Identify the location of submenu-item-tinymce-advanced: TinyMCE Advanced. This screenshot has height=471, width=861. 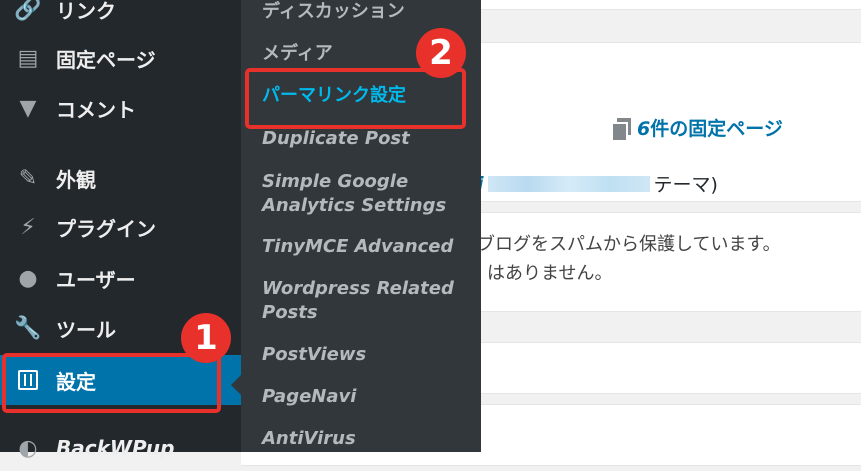
(357, 247).